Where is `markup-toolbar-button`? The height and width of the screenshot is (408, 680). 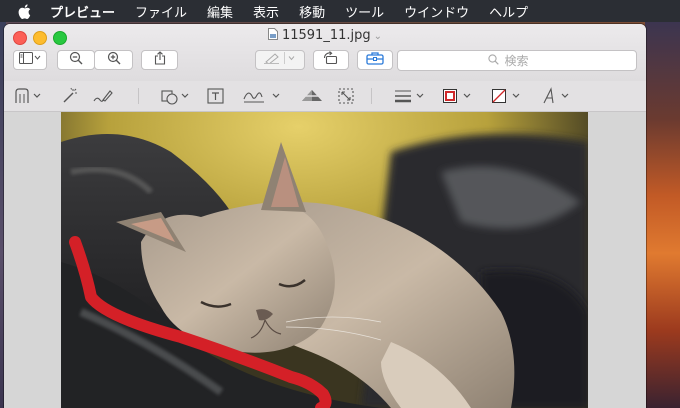 markup-toolbar-button is located at coordinates (375, 60).